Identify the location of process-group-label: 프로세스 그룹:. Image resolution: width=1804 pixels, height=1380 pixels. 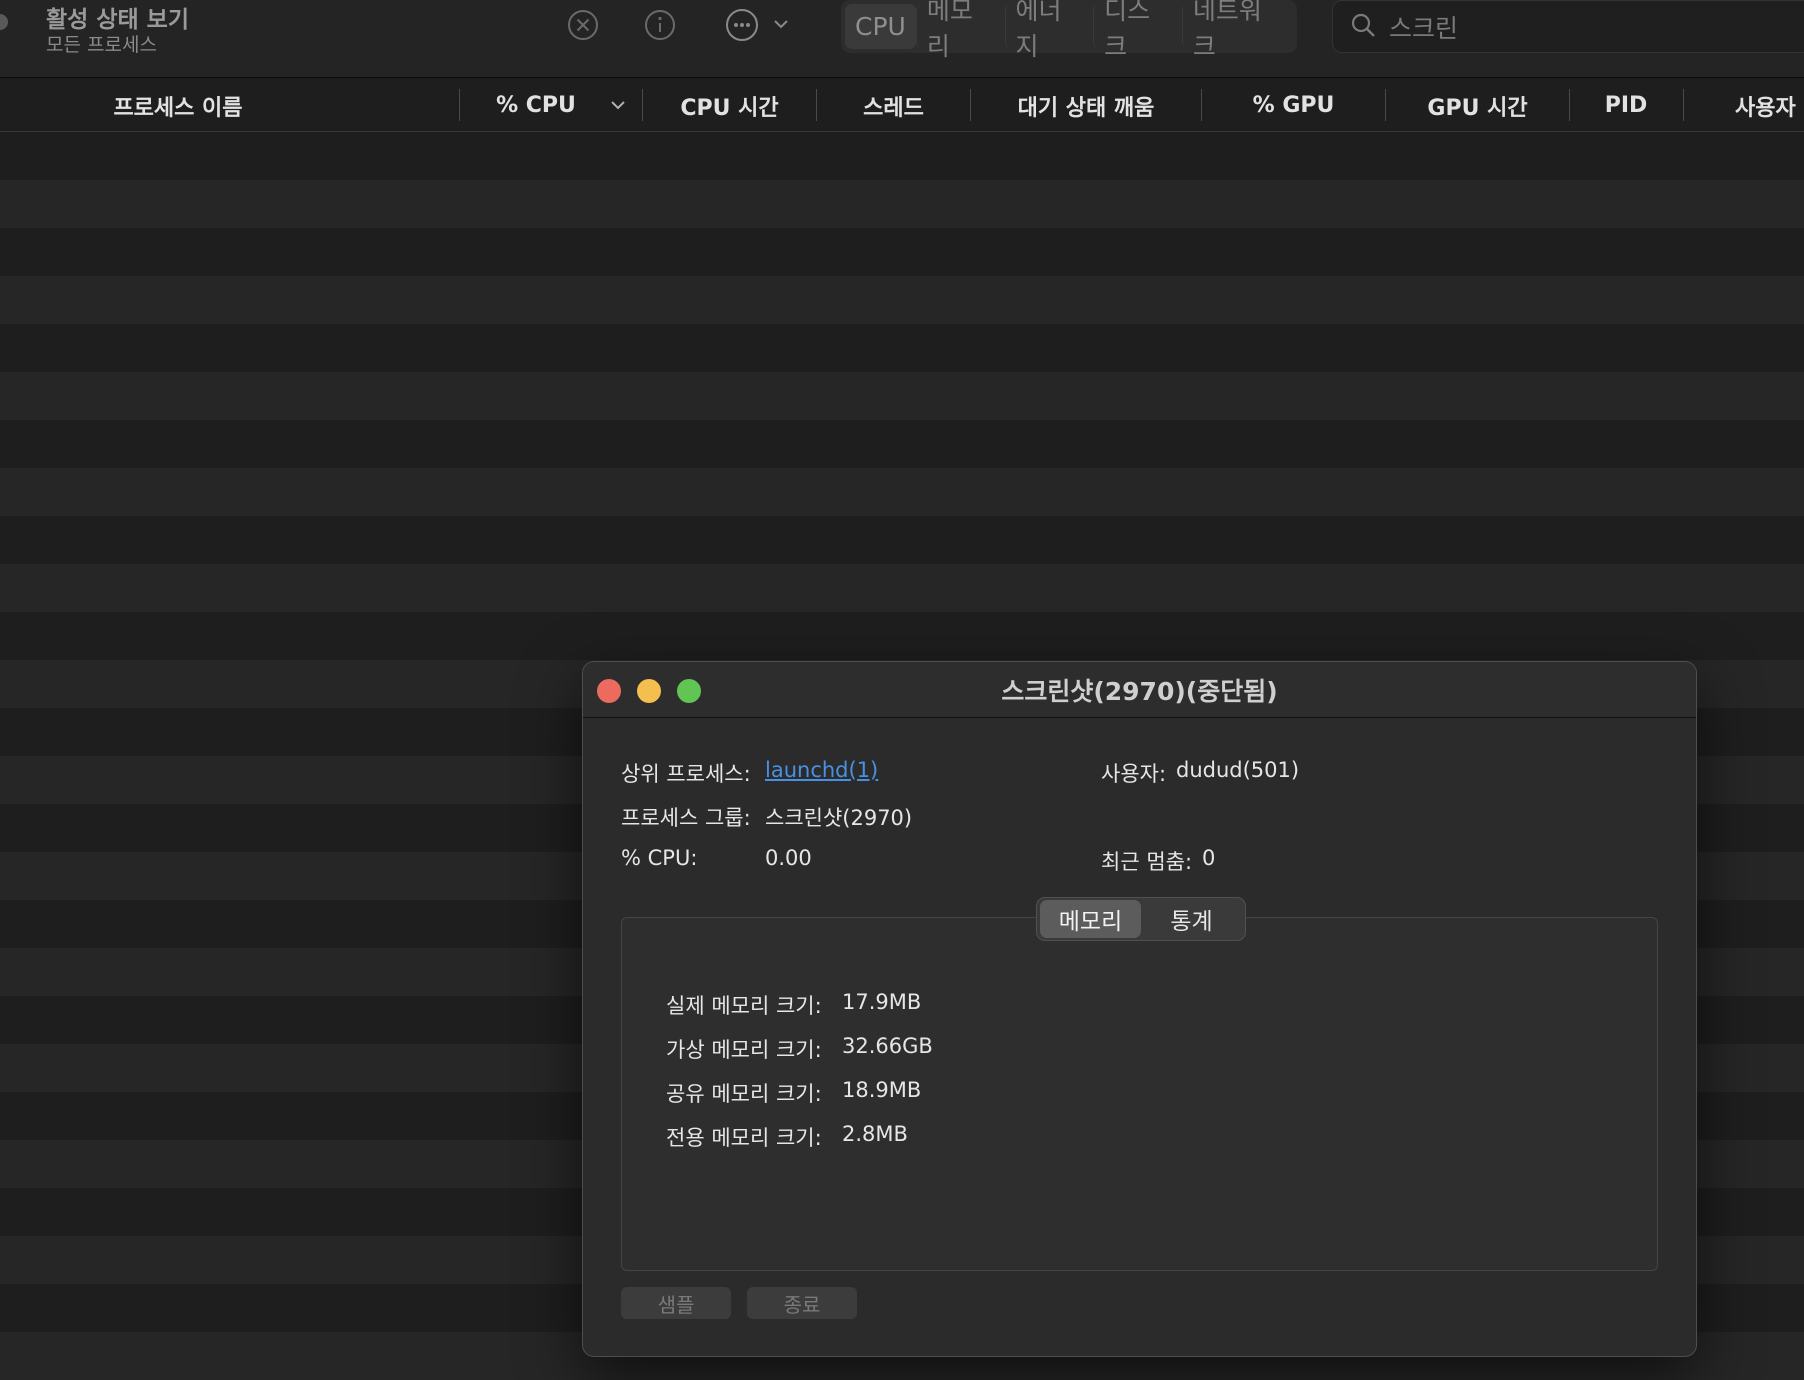
(686, 818).